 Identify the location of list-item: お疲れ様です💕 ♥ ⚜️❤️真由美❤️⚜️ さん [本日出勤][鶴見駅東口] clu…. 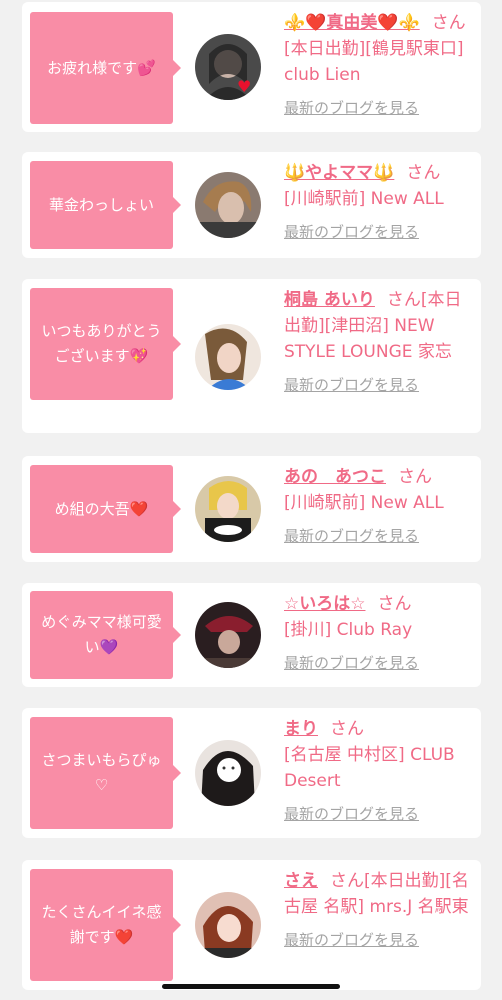
(251, 67).